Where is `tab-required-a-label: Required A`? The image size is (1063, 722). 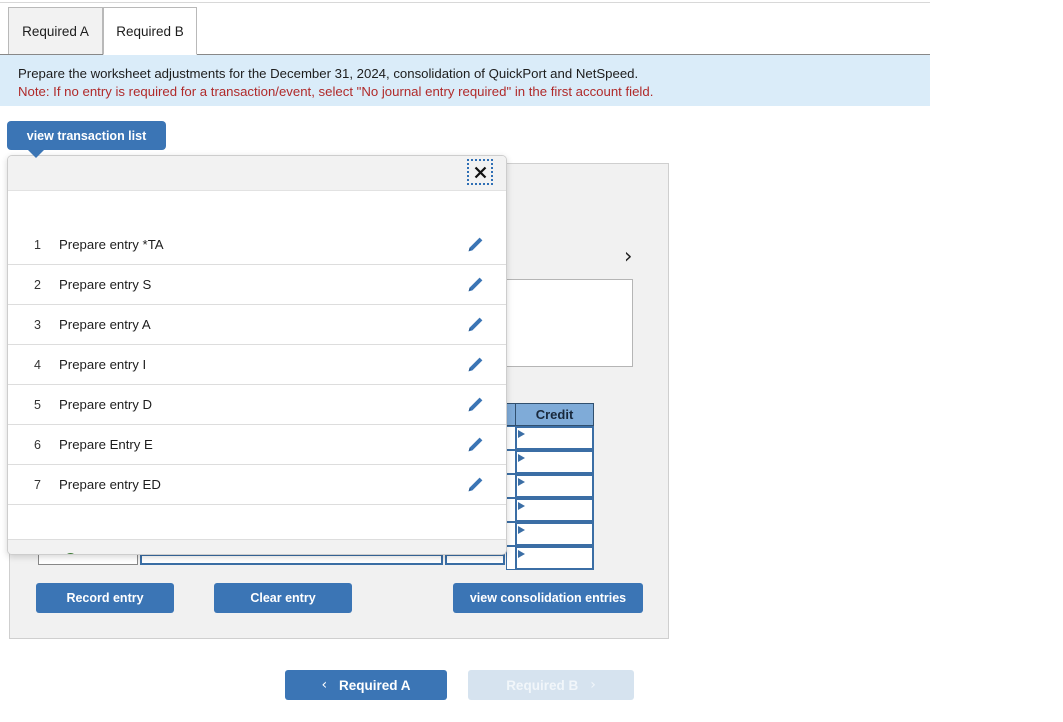 tab-required-a-label: Required A is located at coordinates (55, 31).